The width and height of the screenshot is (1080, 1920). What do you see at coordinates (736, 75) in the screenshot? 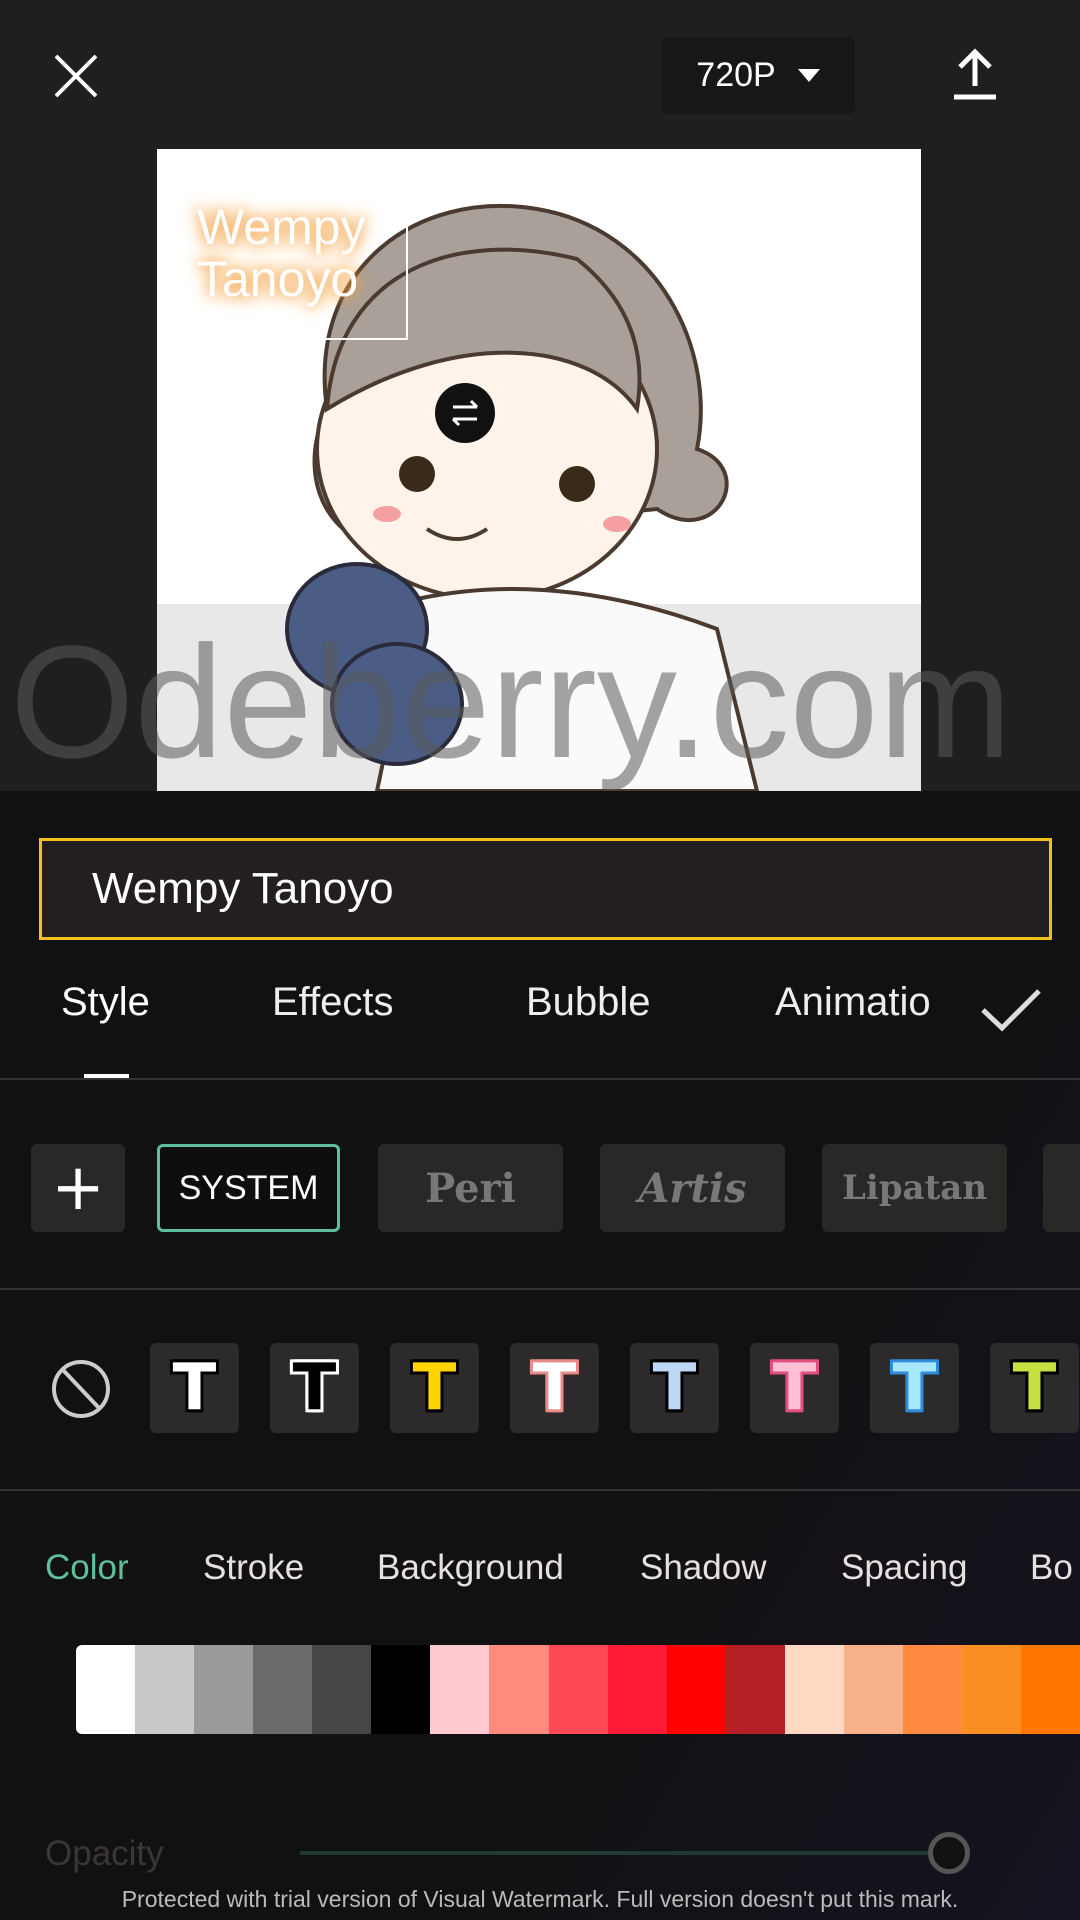
I see `resolution-label: 720P` at bounding box center [736, 75].